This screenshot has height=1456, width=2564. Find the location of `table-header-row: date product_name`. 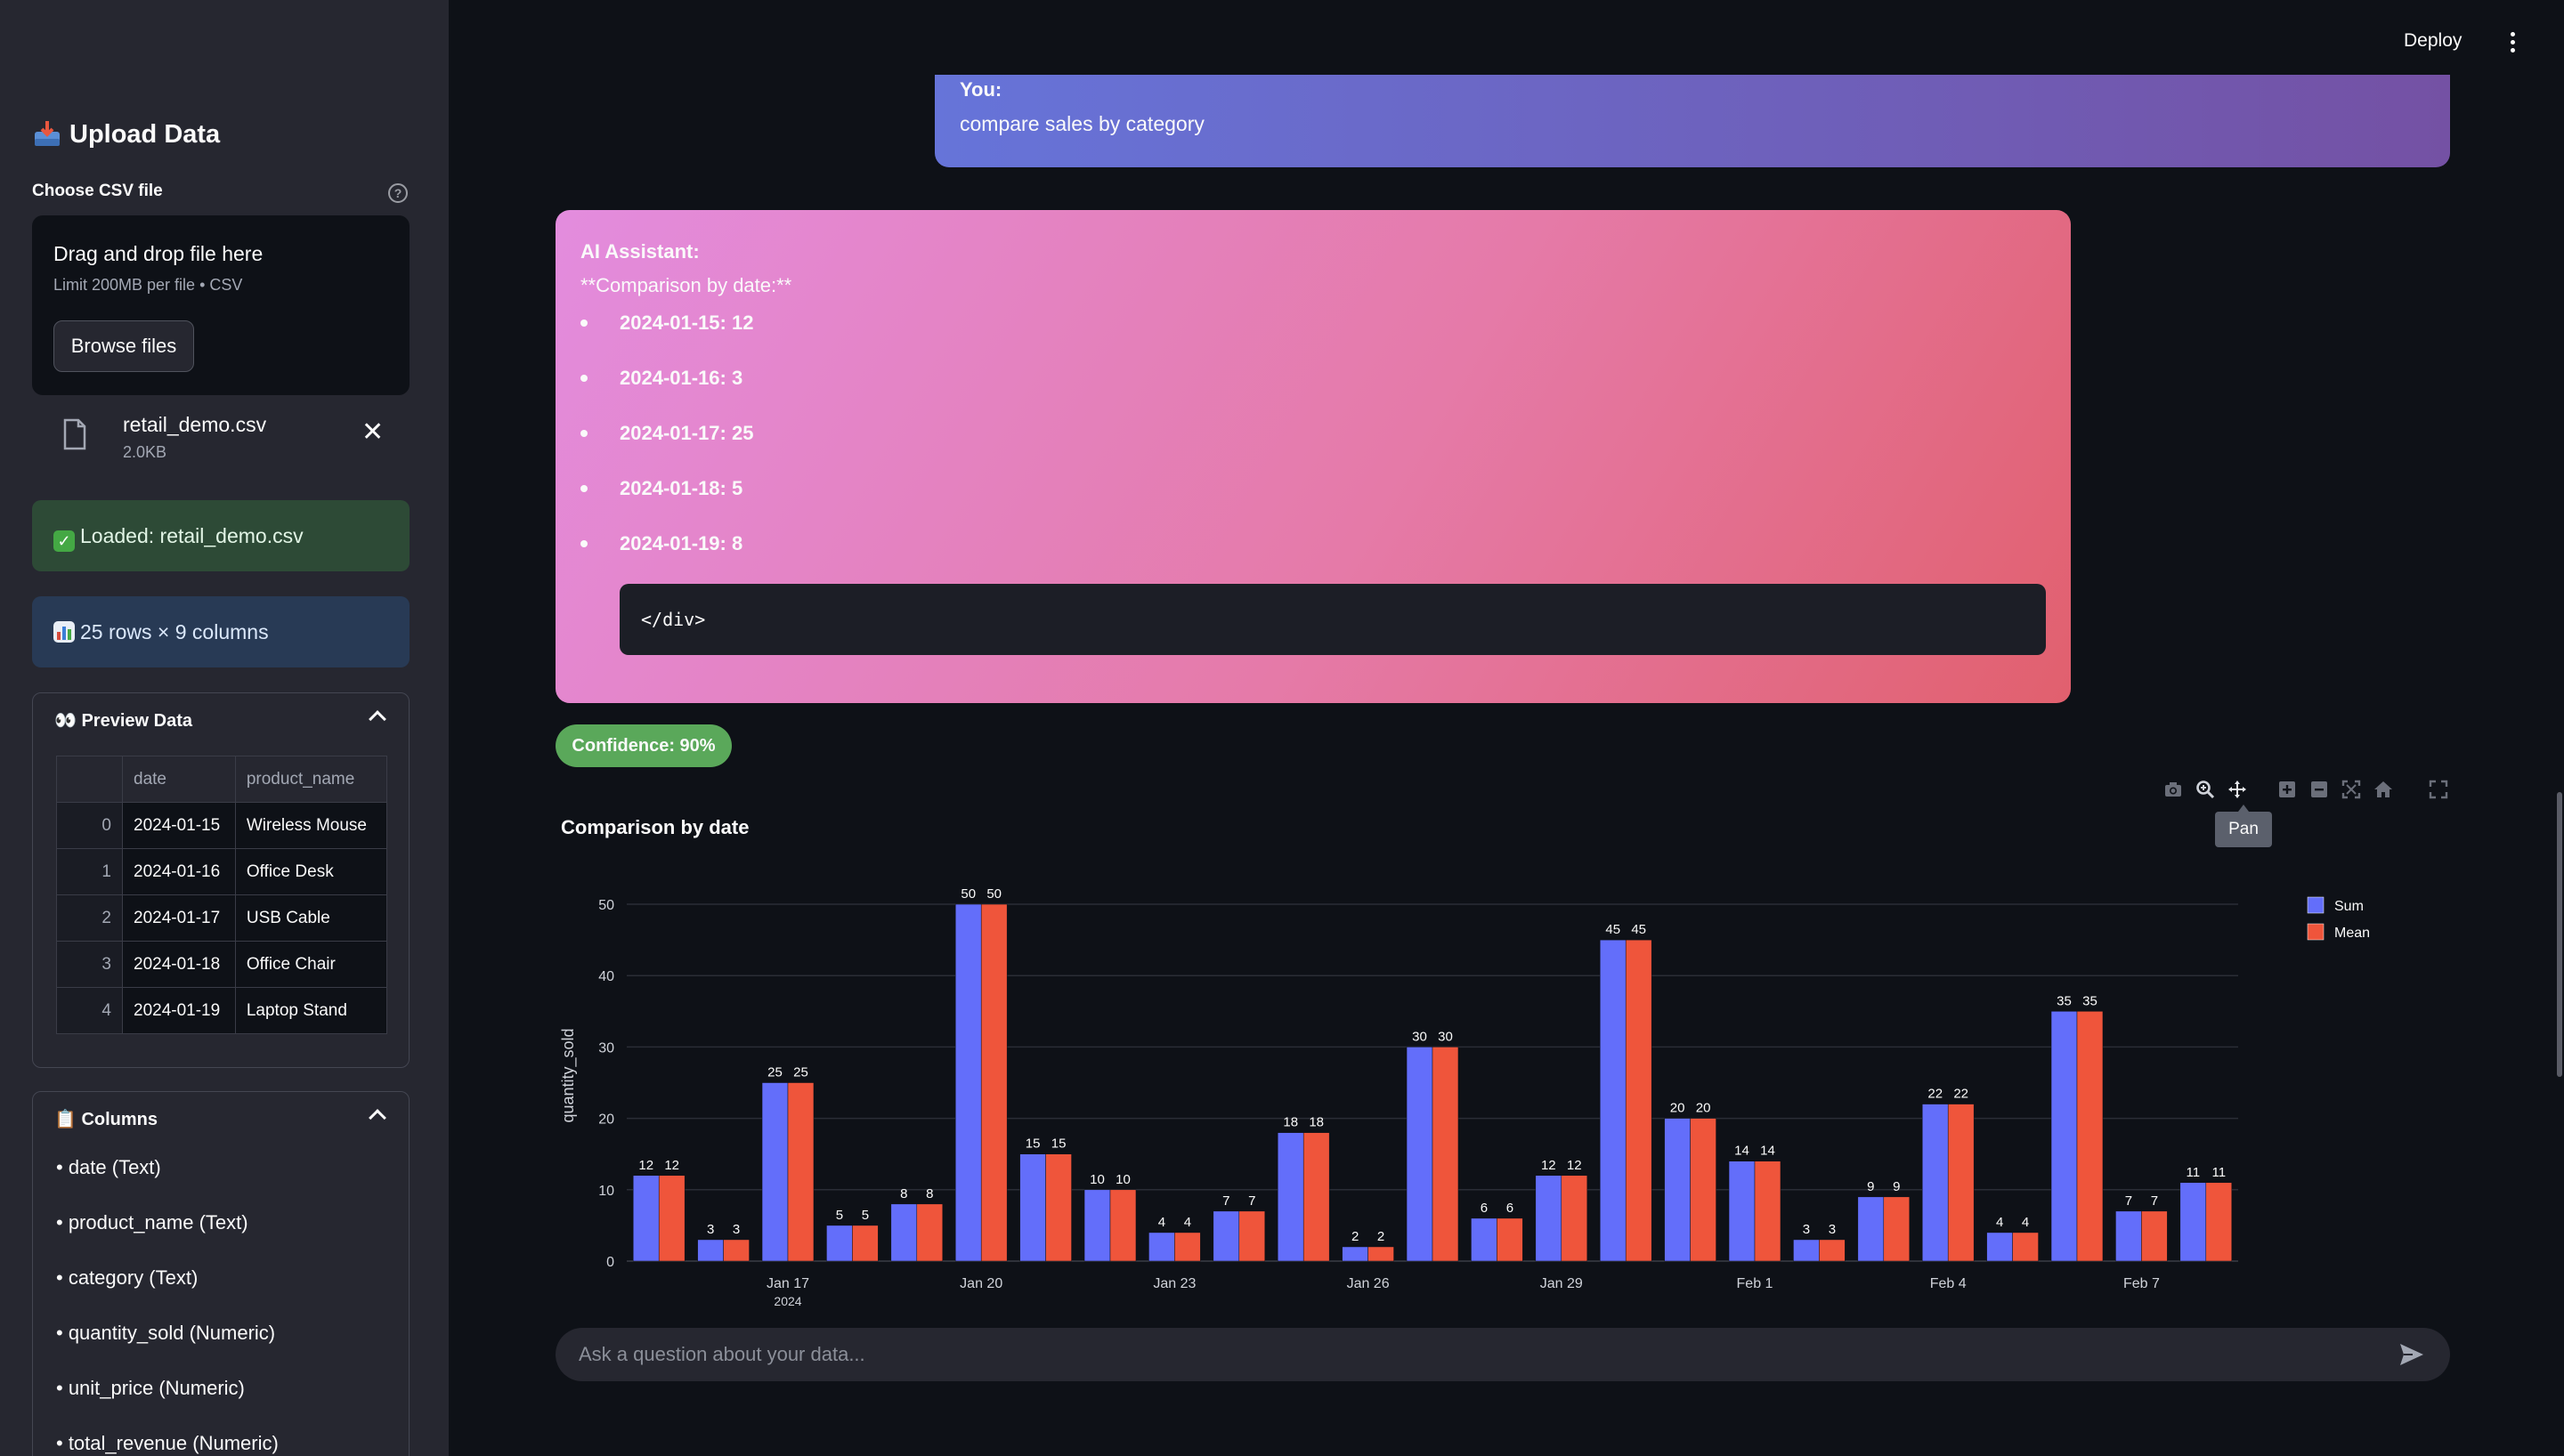

table-header-row: date product_name is located at coordinates (222, 779).